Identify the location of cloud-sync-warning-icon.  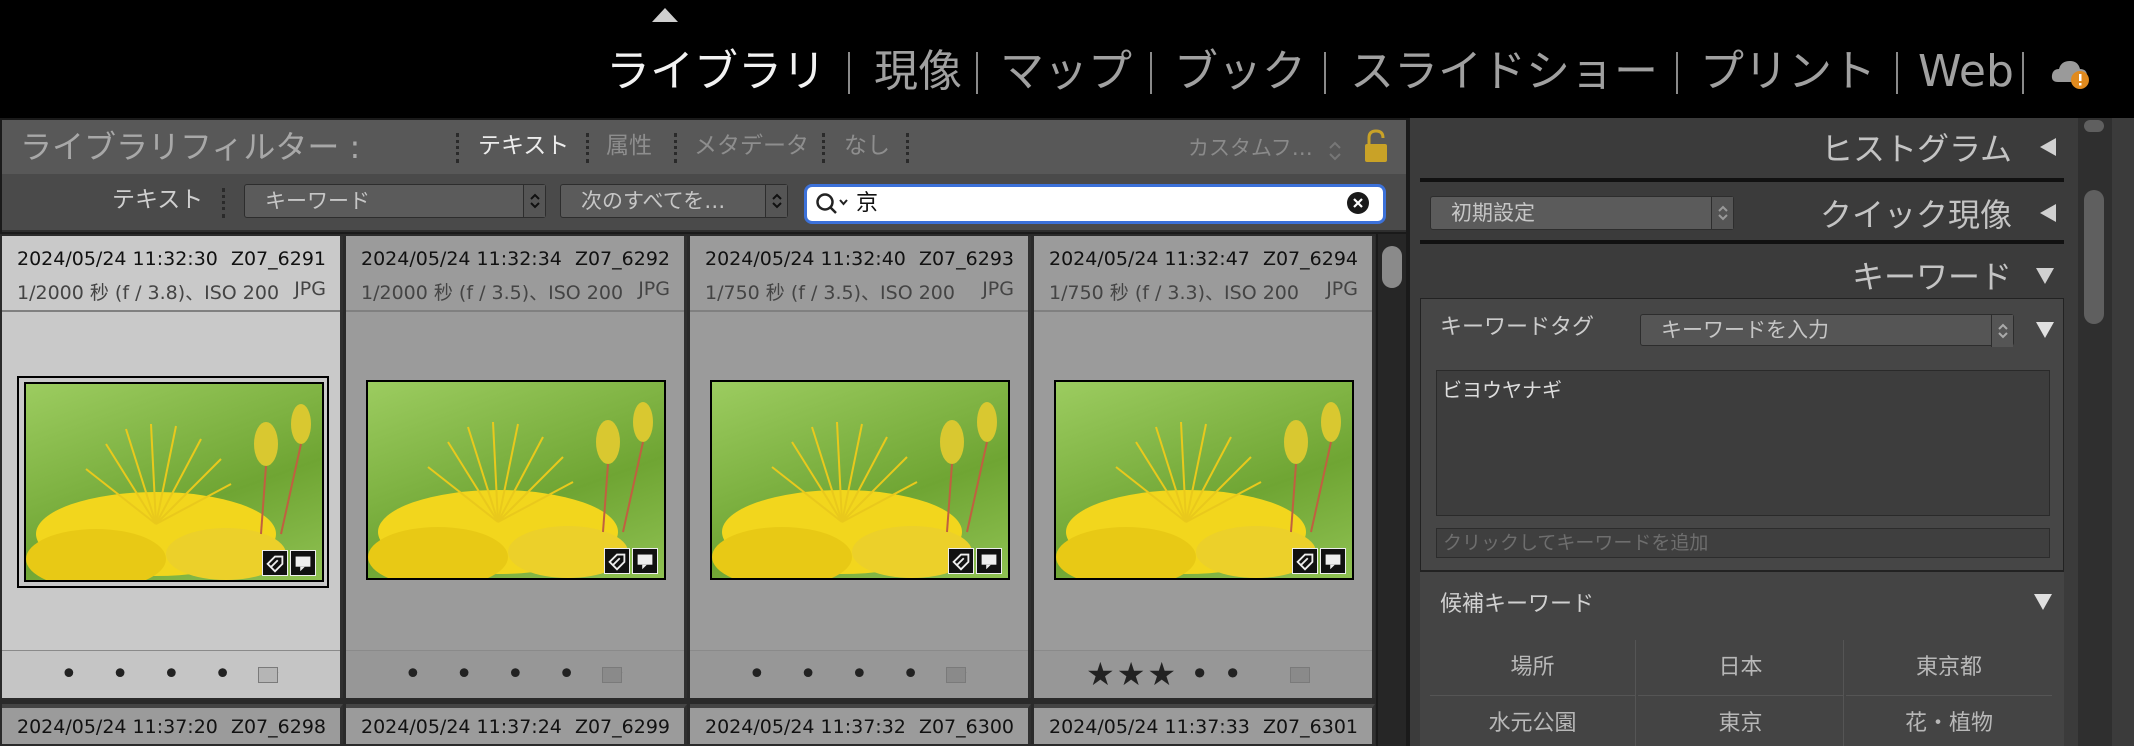
(2070, 73).